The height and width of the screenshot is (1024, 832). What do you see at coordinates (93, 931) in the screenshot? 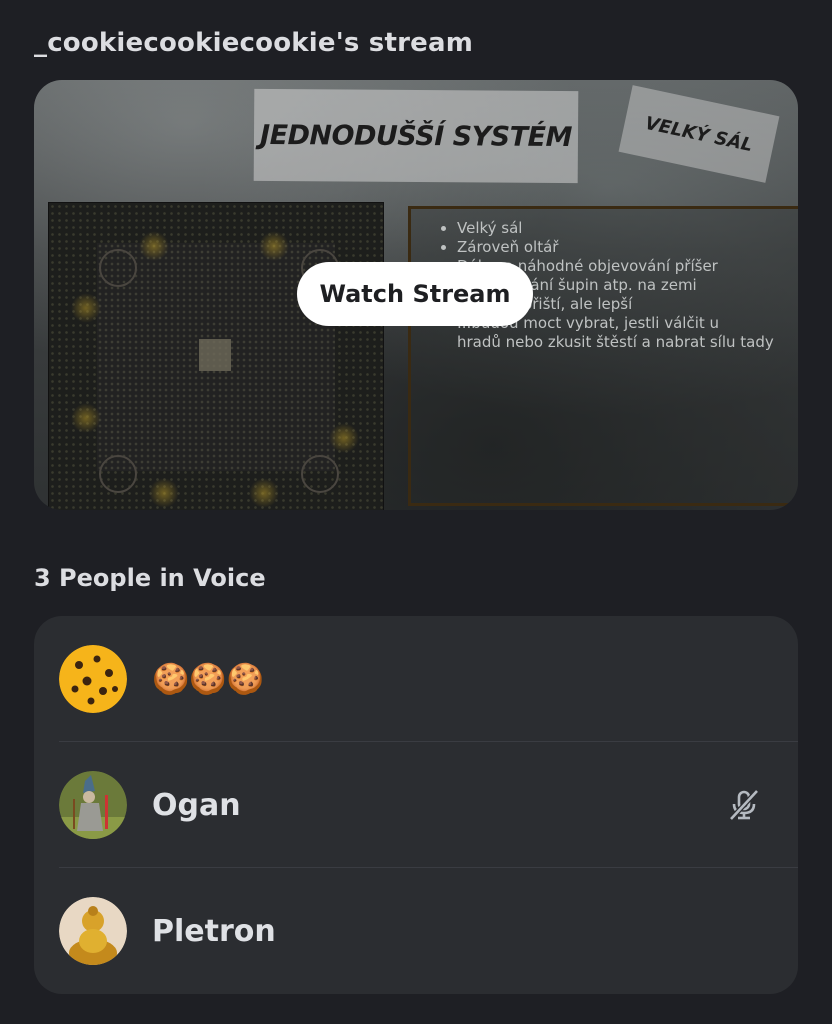
I see `golden-figure-avatar` at bounding box center [93, 931].